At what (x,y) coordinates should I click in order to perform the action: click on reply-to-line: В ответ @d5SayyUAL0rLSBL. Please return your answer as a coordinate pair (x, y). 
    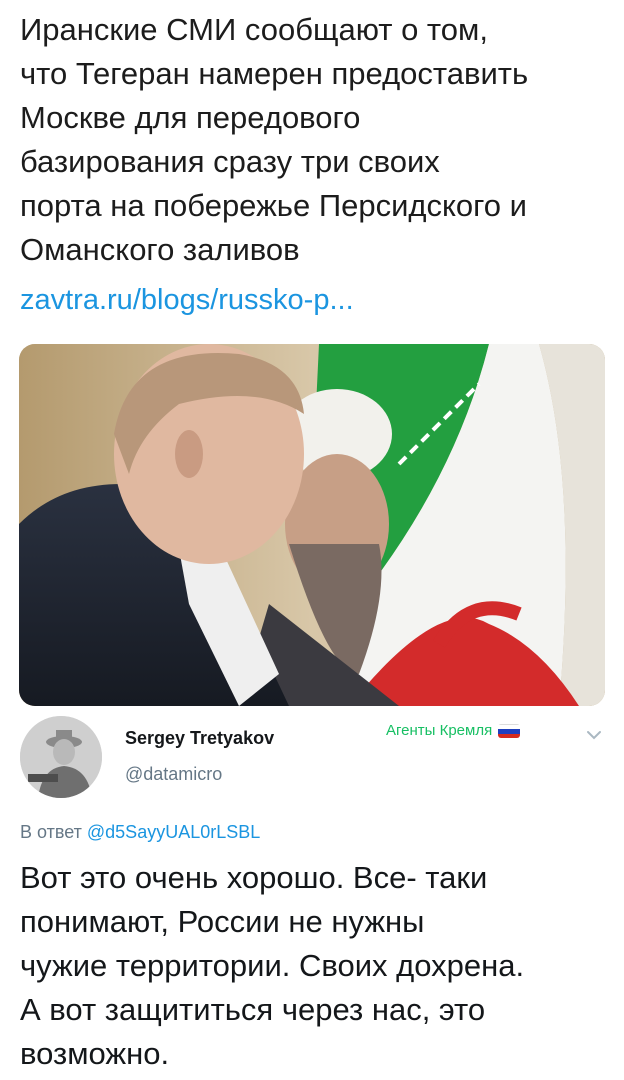
    Looking at the image, I should click on (140, 832).